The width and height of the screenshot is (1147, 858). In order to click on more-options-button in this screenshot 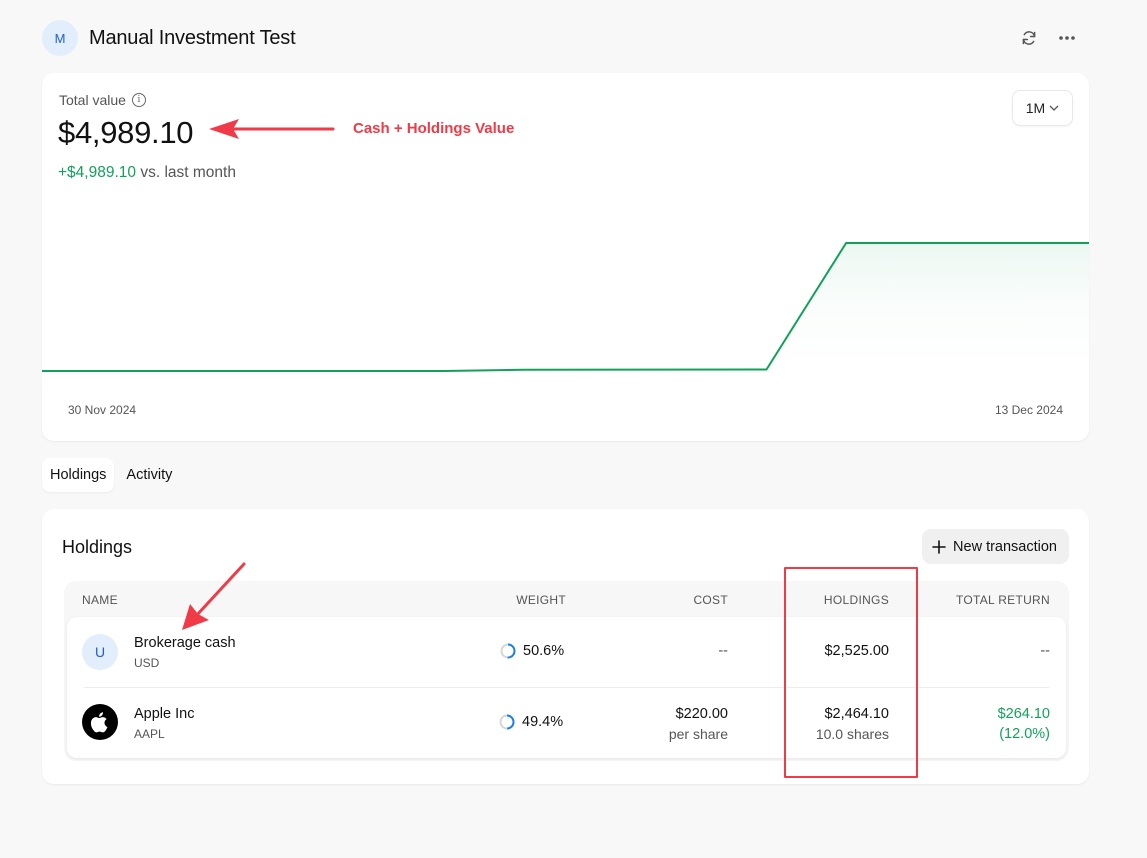, I will do `click(1067, 38)`.